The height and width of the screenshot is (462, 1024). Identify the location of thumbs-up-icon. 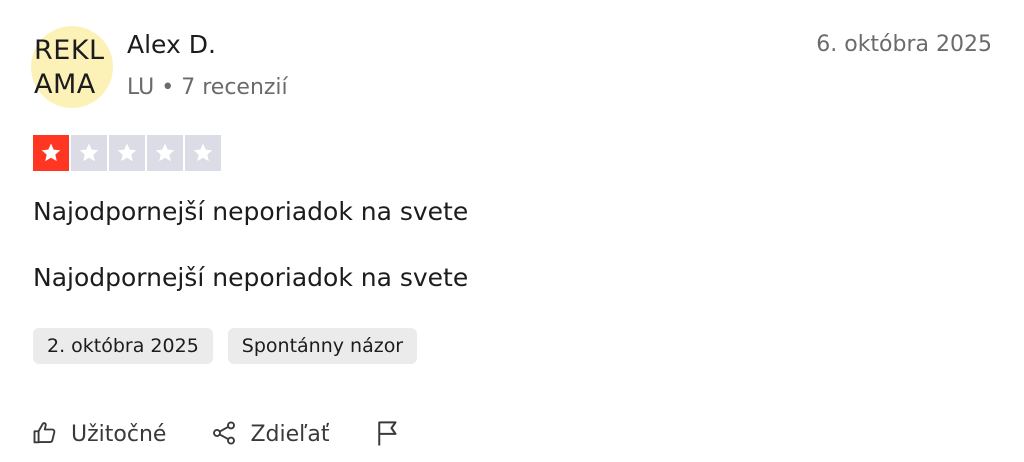
(45, 435).